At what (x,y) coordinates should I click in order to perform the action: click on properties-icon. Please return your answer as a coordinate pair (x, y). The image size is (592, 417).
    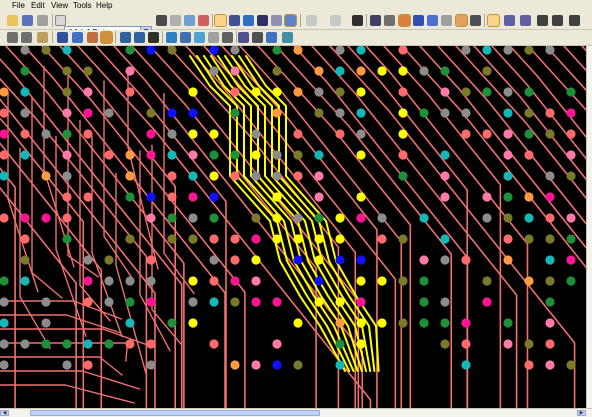
    Looking at the image, I should click on (189, 20).